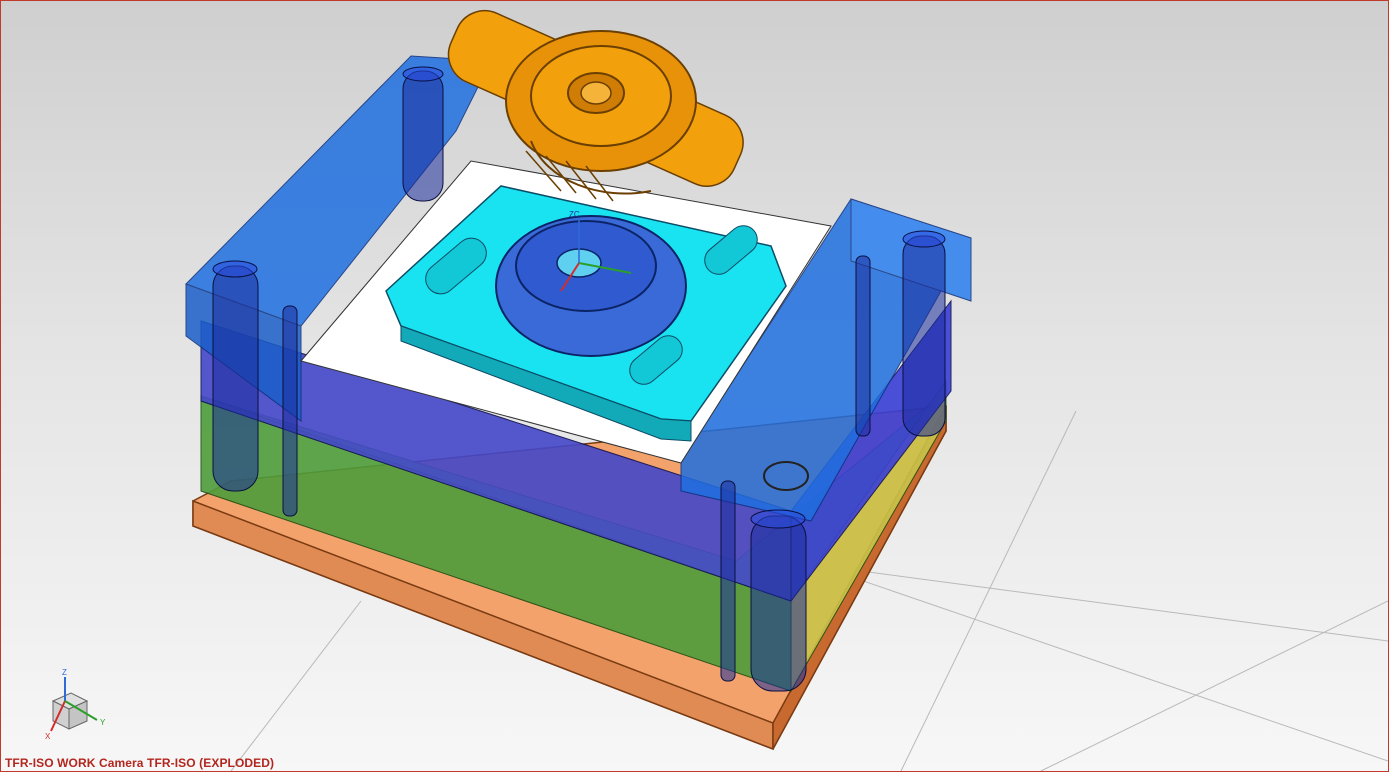  I want to click on triad-y-label: Y, so click(103, 722).